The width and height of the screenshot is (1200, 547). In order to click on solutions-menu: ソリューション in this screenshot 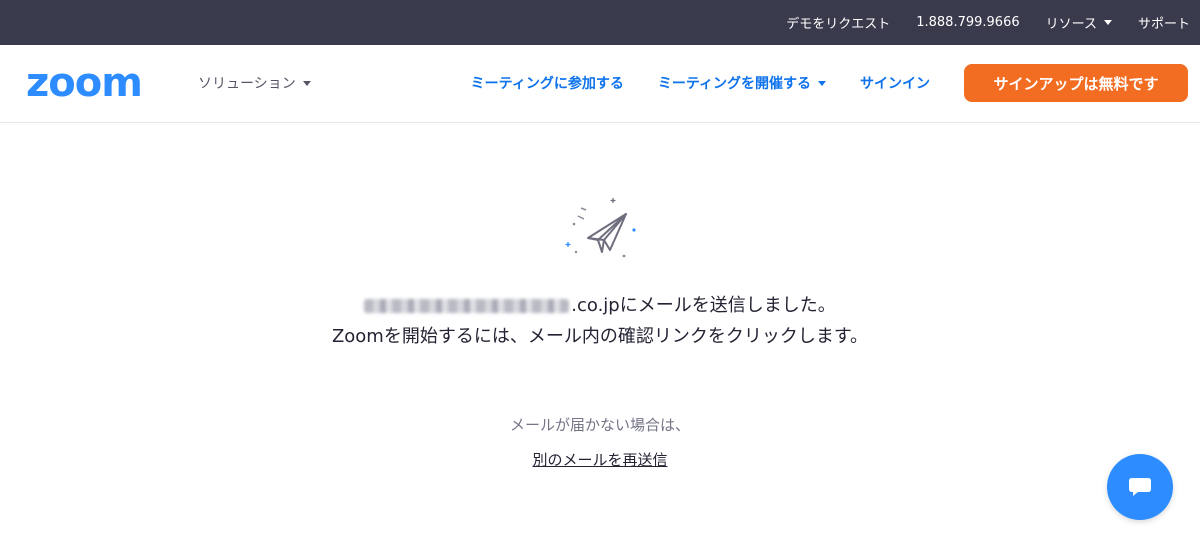, I will do `click(254, 83)`.